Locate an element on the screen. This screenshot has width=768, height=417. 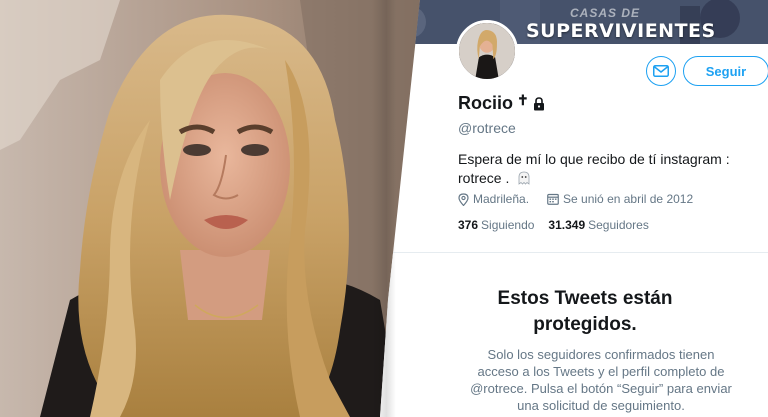
profile-banner: CASAS DE SUPERVIVIENTES is located at coordinates (574, 22).